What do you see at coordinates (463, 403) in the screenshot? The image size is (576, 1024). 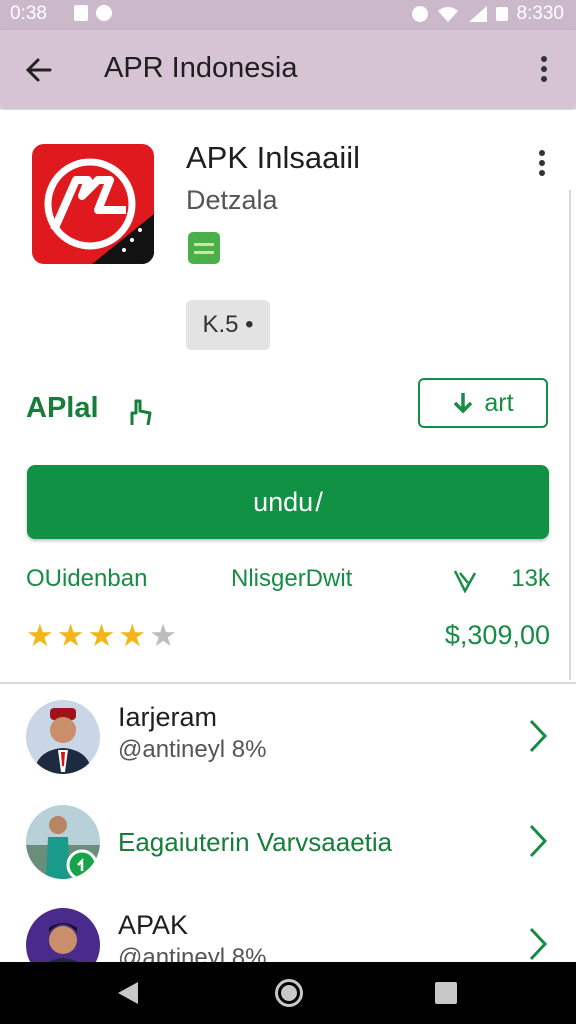 I see `download-arrow-icon` at bounding box center [463, 403].